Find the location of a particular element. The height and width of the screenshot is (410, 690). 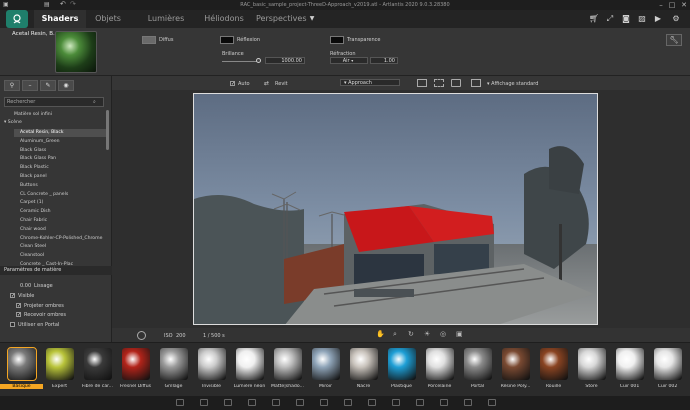

tree-item-material: Concrete _ Cast-In-Plac is located at coordinates (60, 265).